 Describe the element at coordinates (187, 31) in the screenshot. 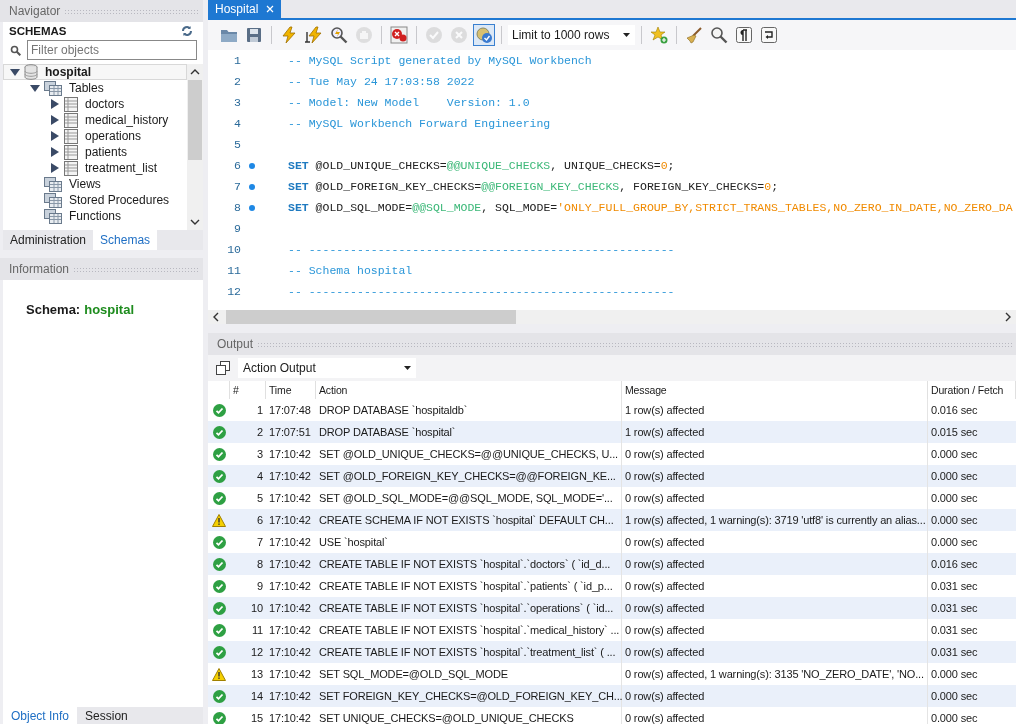

I see `refresh-icon` at that location.